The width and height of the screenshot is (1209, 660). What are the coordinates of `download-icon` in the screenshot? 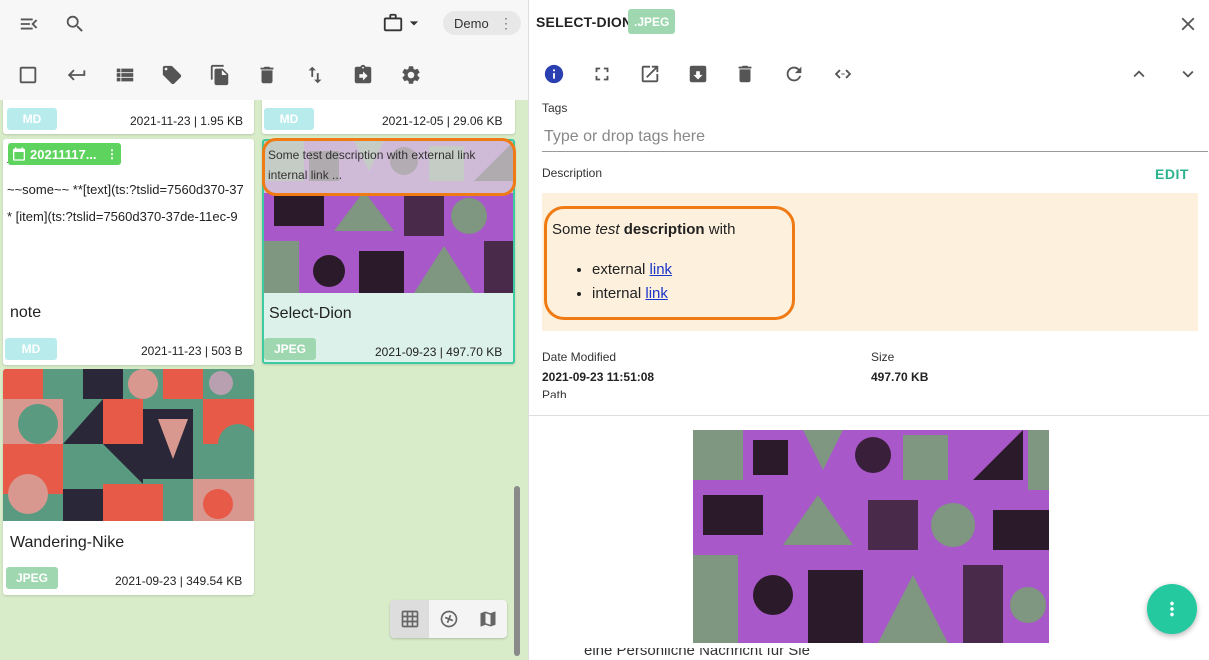 It's located at (698, 74).